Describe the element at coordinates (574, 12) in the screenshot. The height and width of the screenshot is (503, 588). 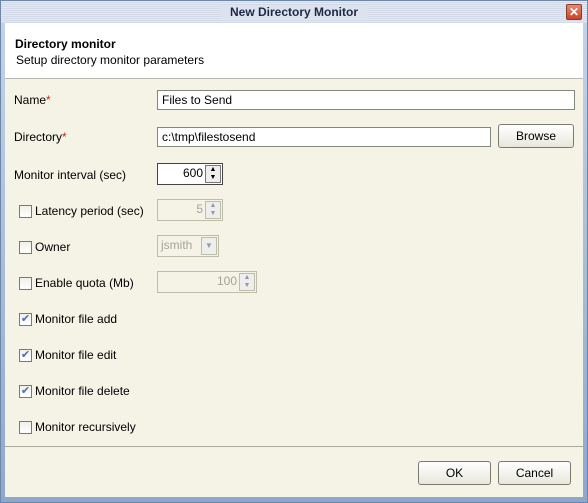
I see `close-icon: ✕` at that location.